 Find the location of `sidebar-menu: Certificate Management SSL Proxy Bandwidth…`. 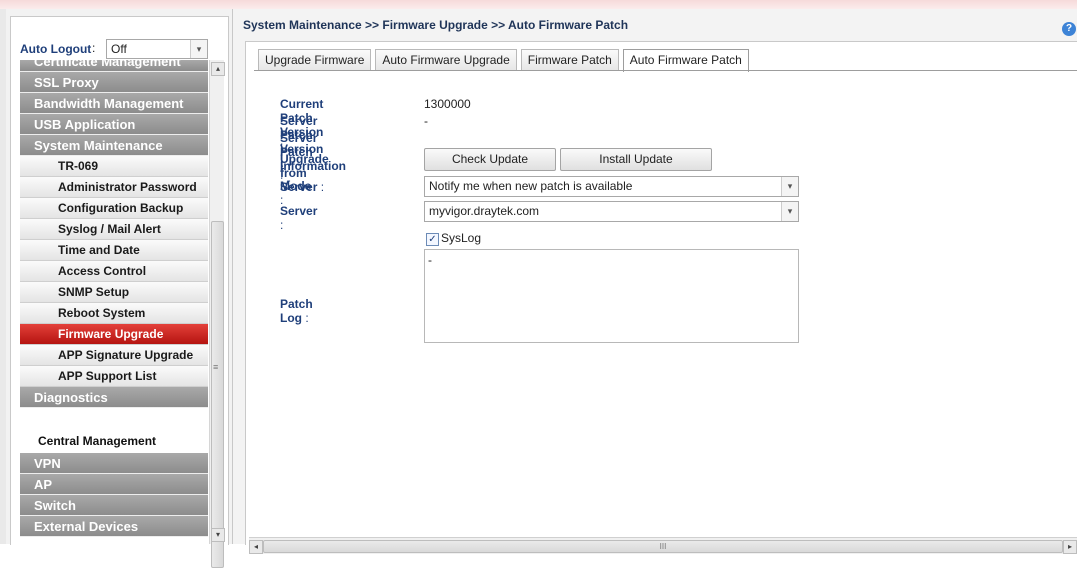

sidebar-menu: Certificate Management SSL Proxy Bandwidth… is located at coordinates (114, 300).